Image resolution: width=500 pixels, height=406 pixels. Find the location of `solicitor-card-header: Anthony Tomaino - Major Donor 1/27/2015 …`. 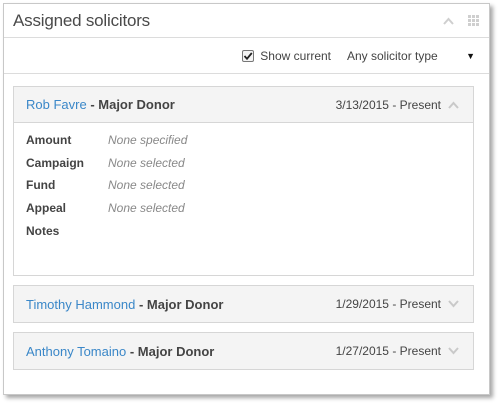

solicitor-card-header: Anthony Tomaino - Major Donor 1/27/2015 … is located at coordinates (243, 351).